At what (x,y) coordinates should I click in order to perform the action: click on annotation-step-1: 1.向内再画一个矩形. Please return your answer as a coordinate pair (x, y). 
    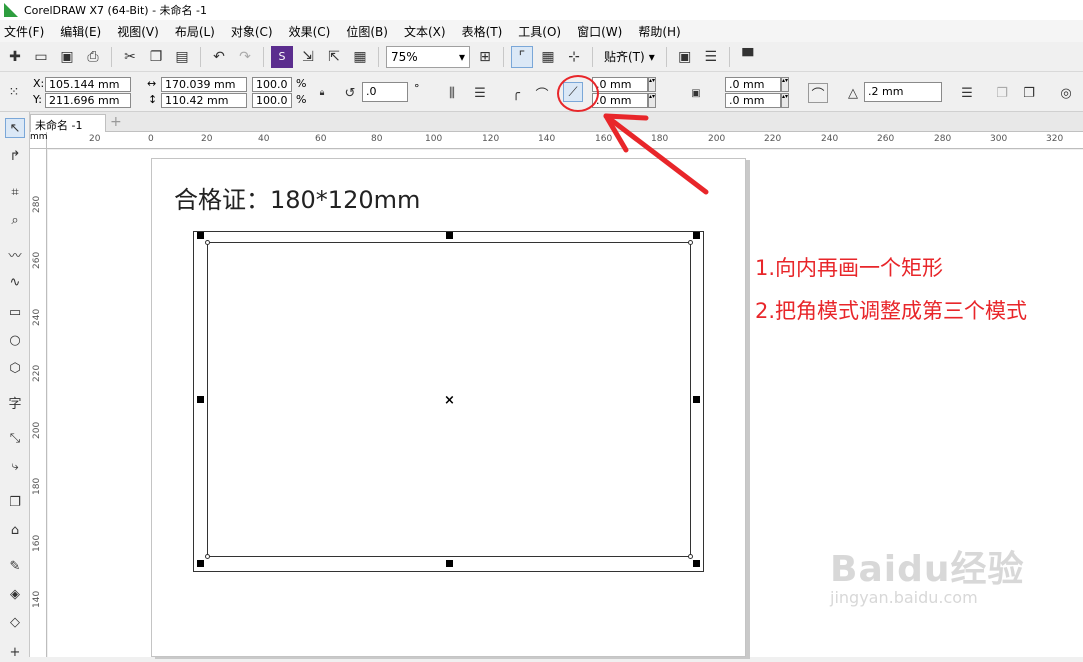
    Looking at the image, I should click on (849, 268).